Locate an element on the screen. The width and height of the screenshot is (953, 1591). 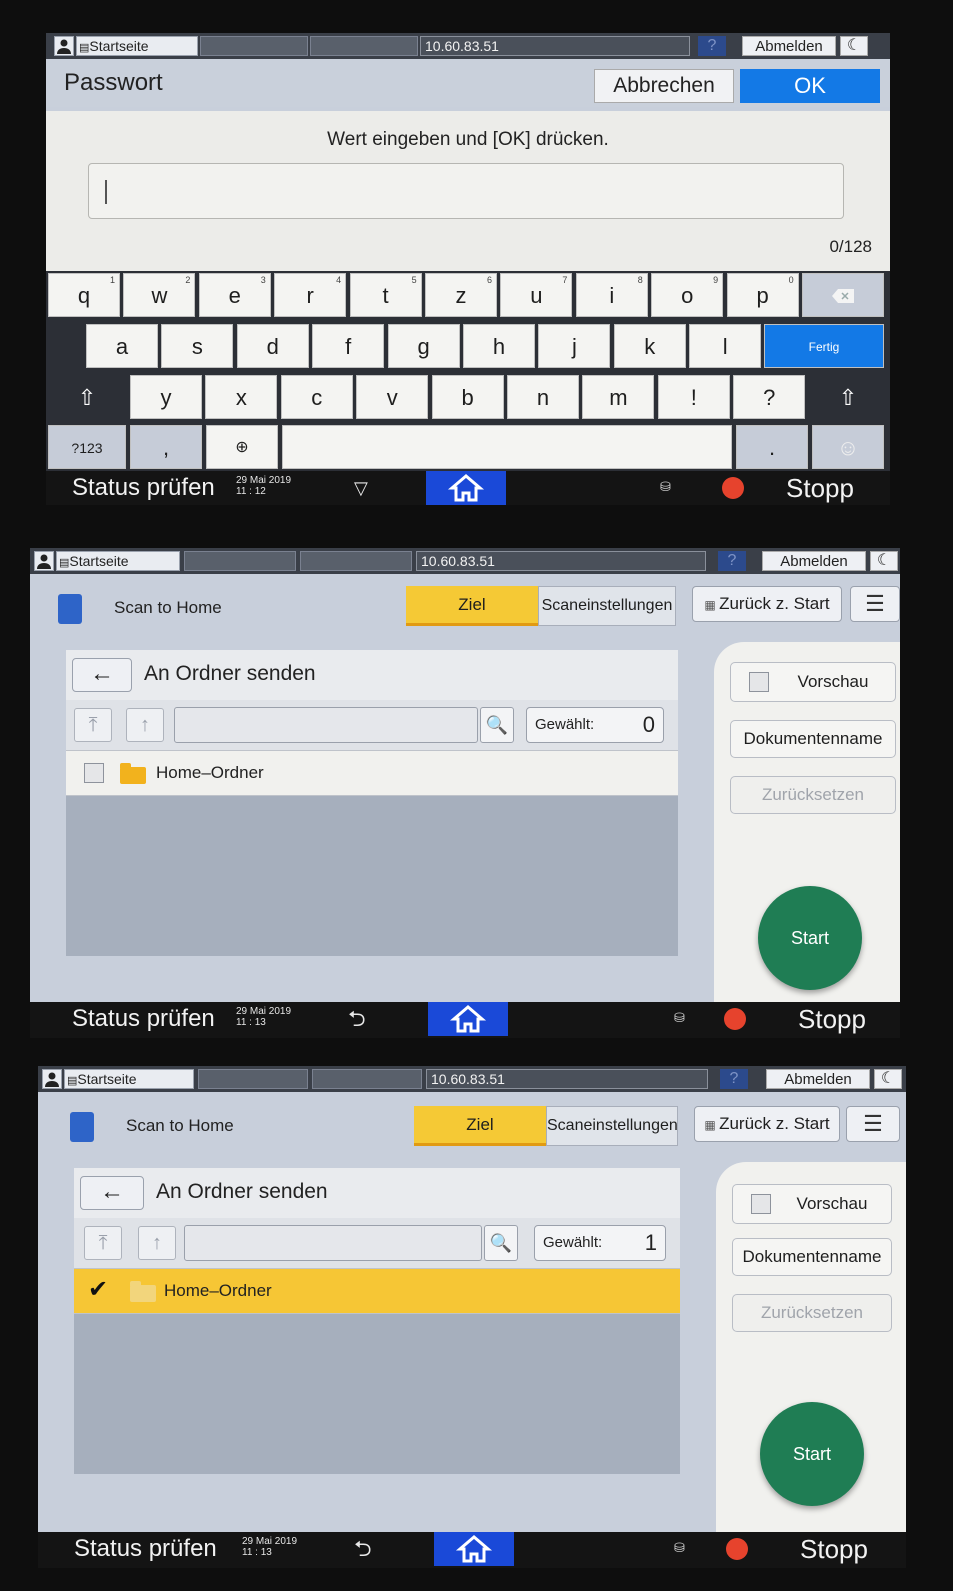
backspace-key is located at coordinates (843, 295).